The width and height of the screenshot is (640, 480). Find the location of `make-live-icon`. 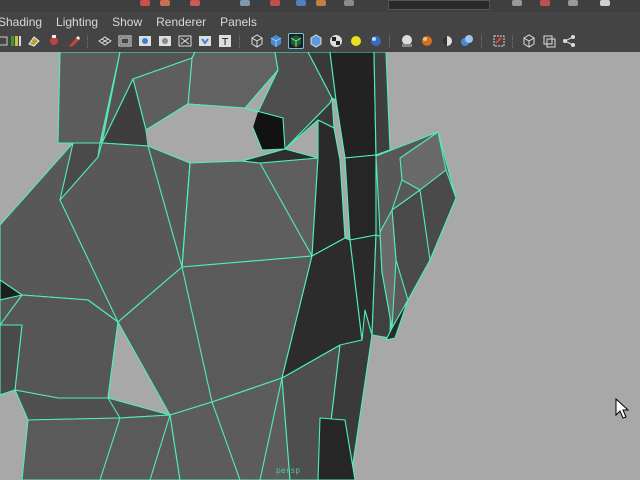

make-live-icon is located at coordinates (349, 3).